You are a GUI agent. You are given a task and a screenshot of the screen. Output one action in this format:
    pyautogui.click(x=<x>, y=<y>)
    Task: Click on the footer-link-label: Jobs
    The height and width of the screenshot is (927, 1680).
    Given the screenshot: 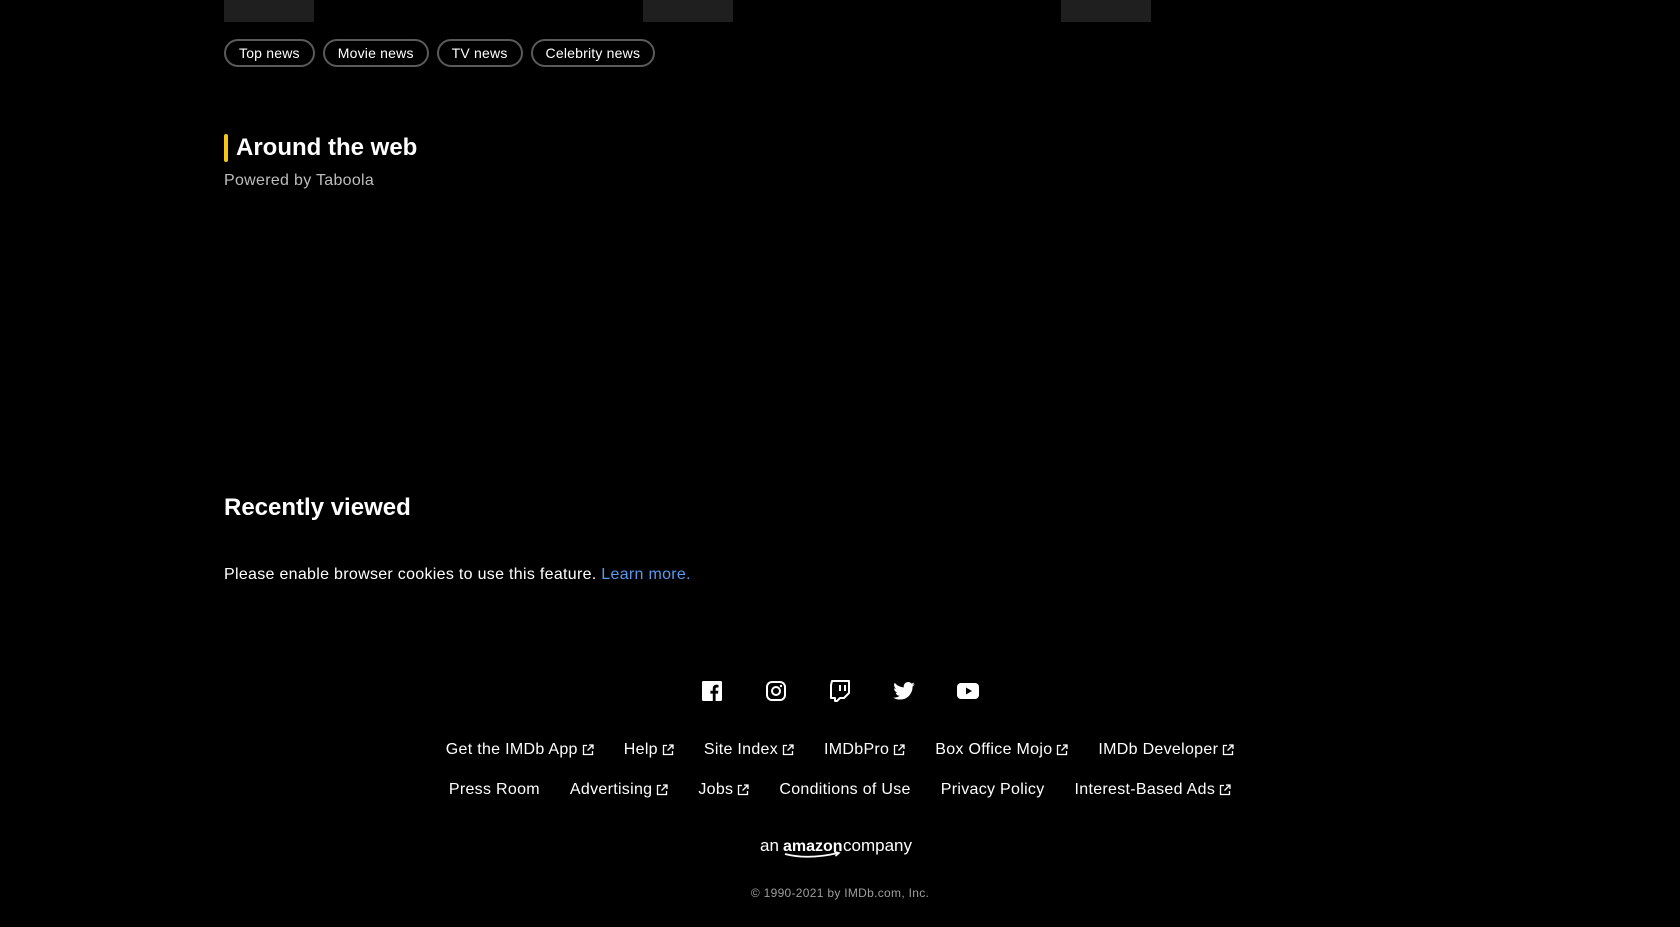 What is the action you would take?
    pyautogui.click(x=716, y=789)
    